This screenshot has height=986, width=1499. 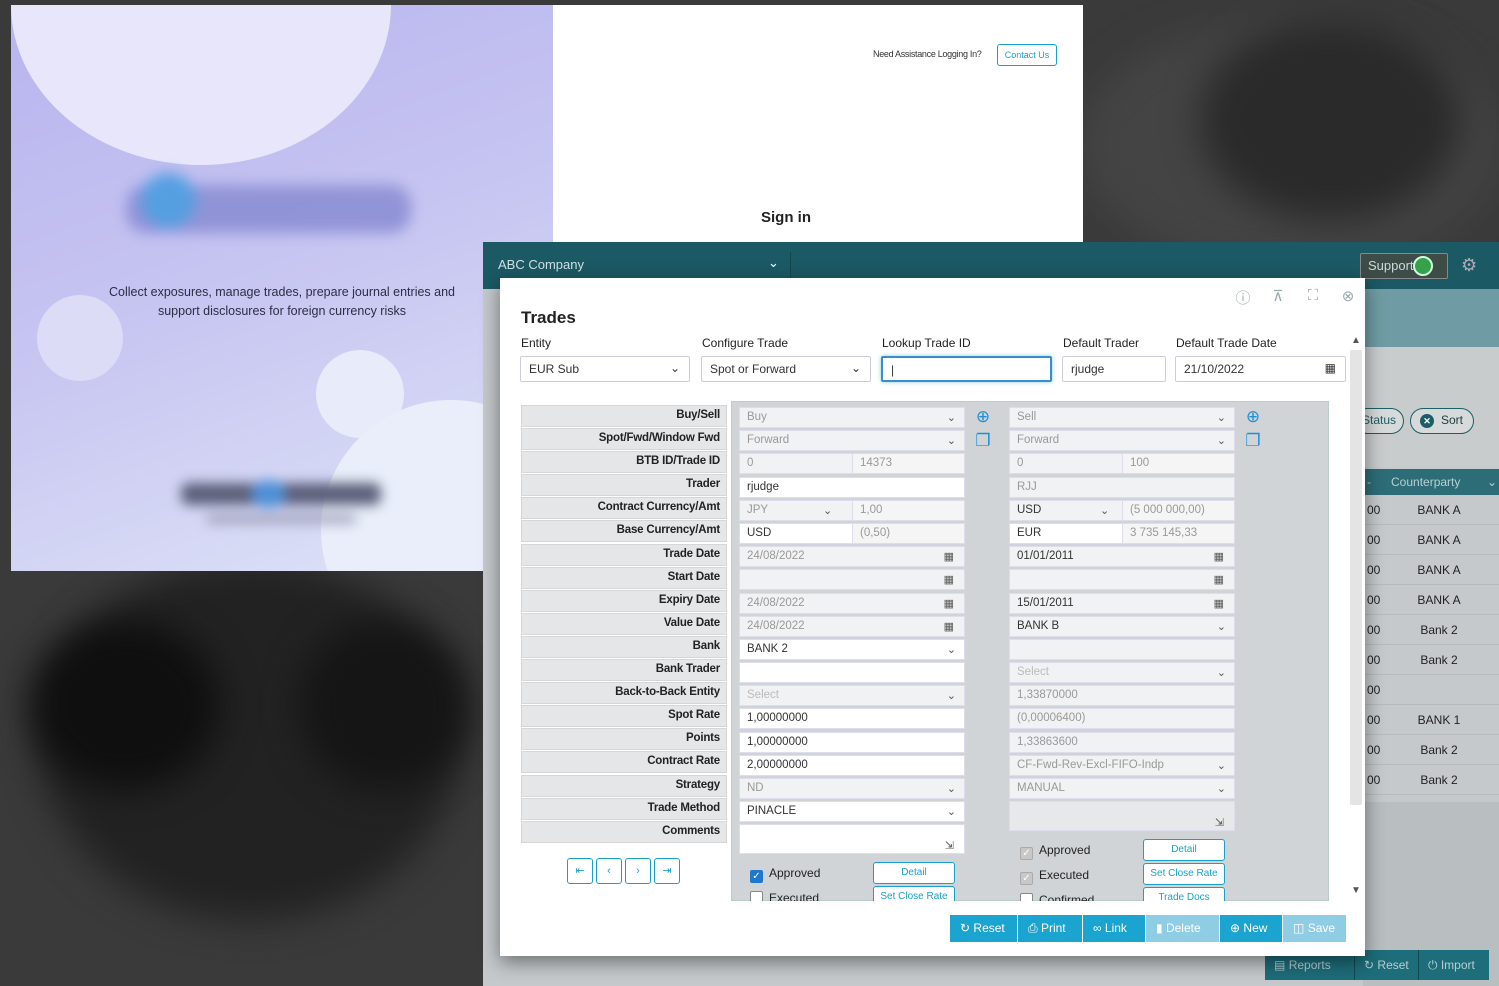 What do you see at coordinates (1454, 965) in the screenshot?
I see `import-button: ⏻ Import` at bounding box center [1454, 965].